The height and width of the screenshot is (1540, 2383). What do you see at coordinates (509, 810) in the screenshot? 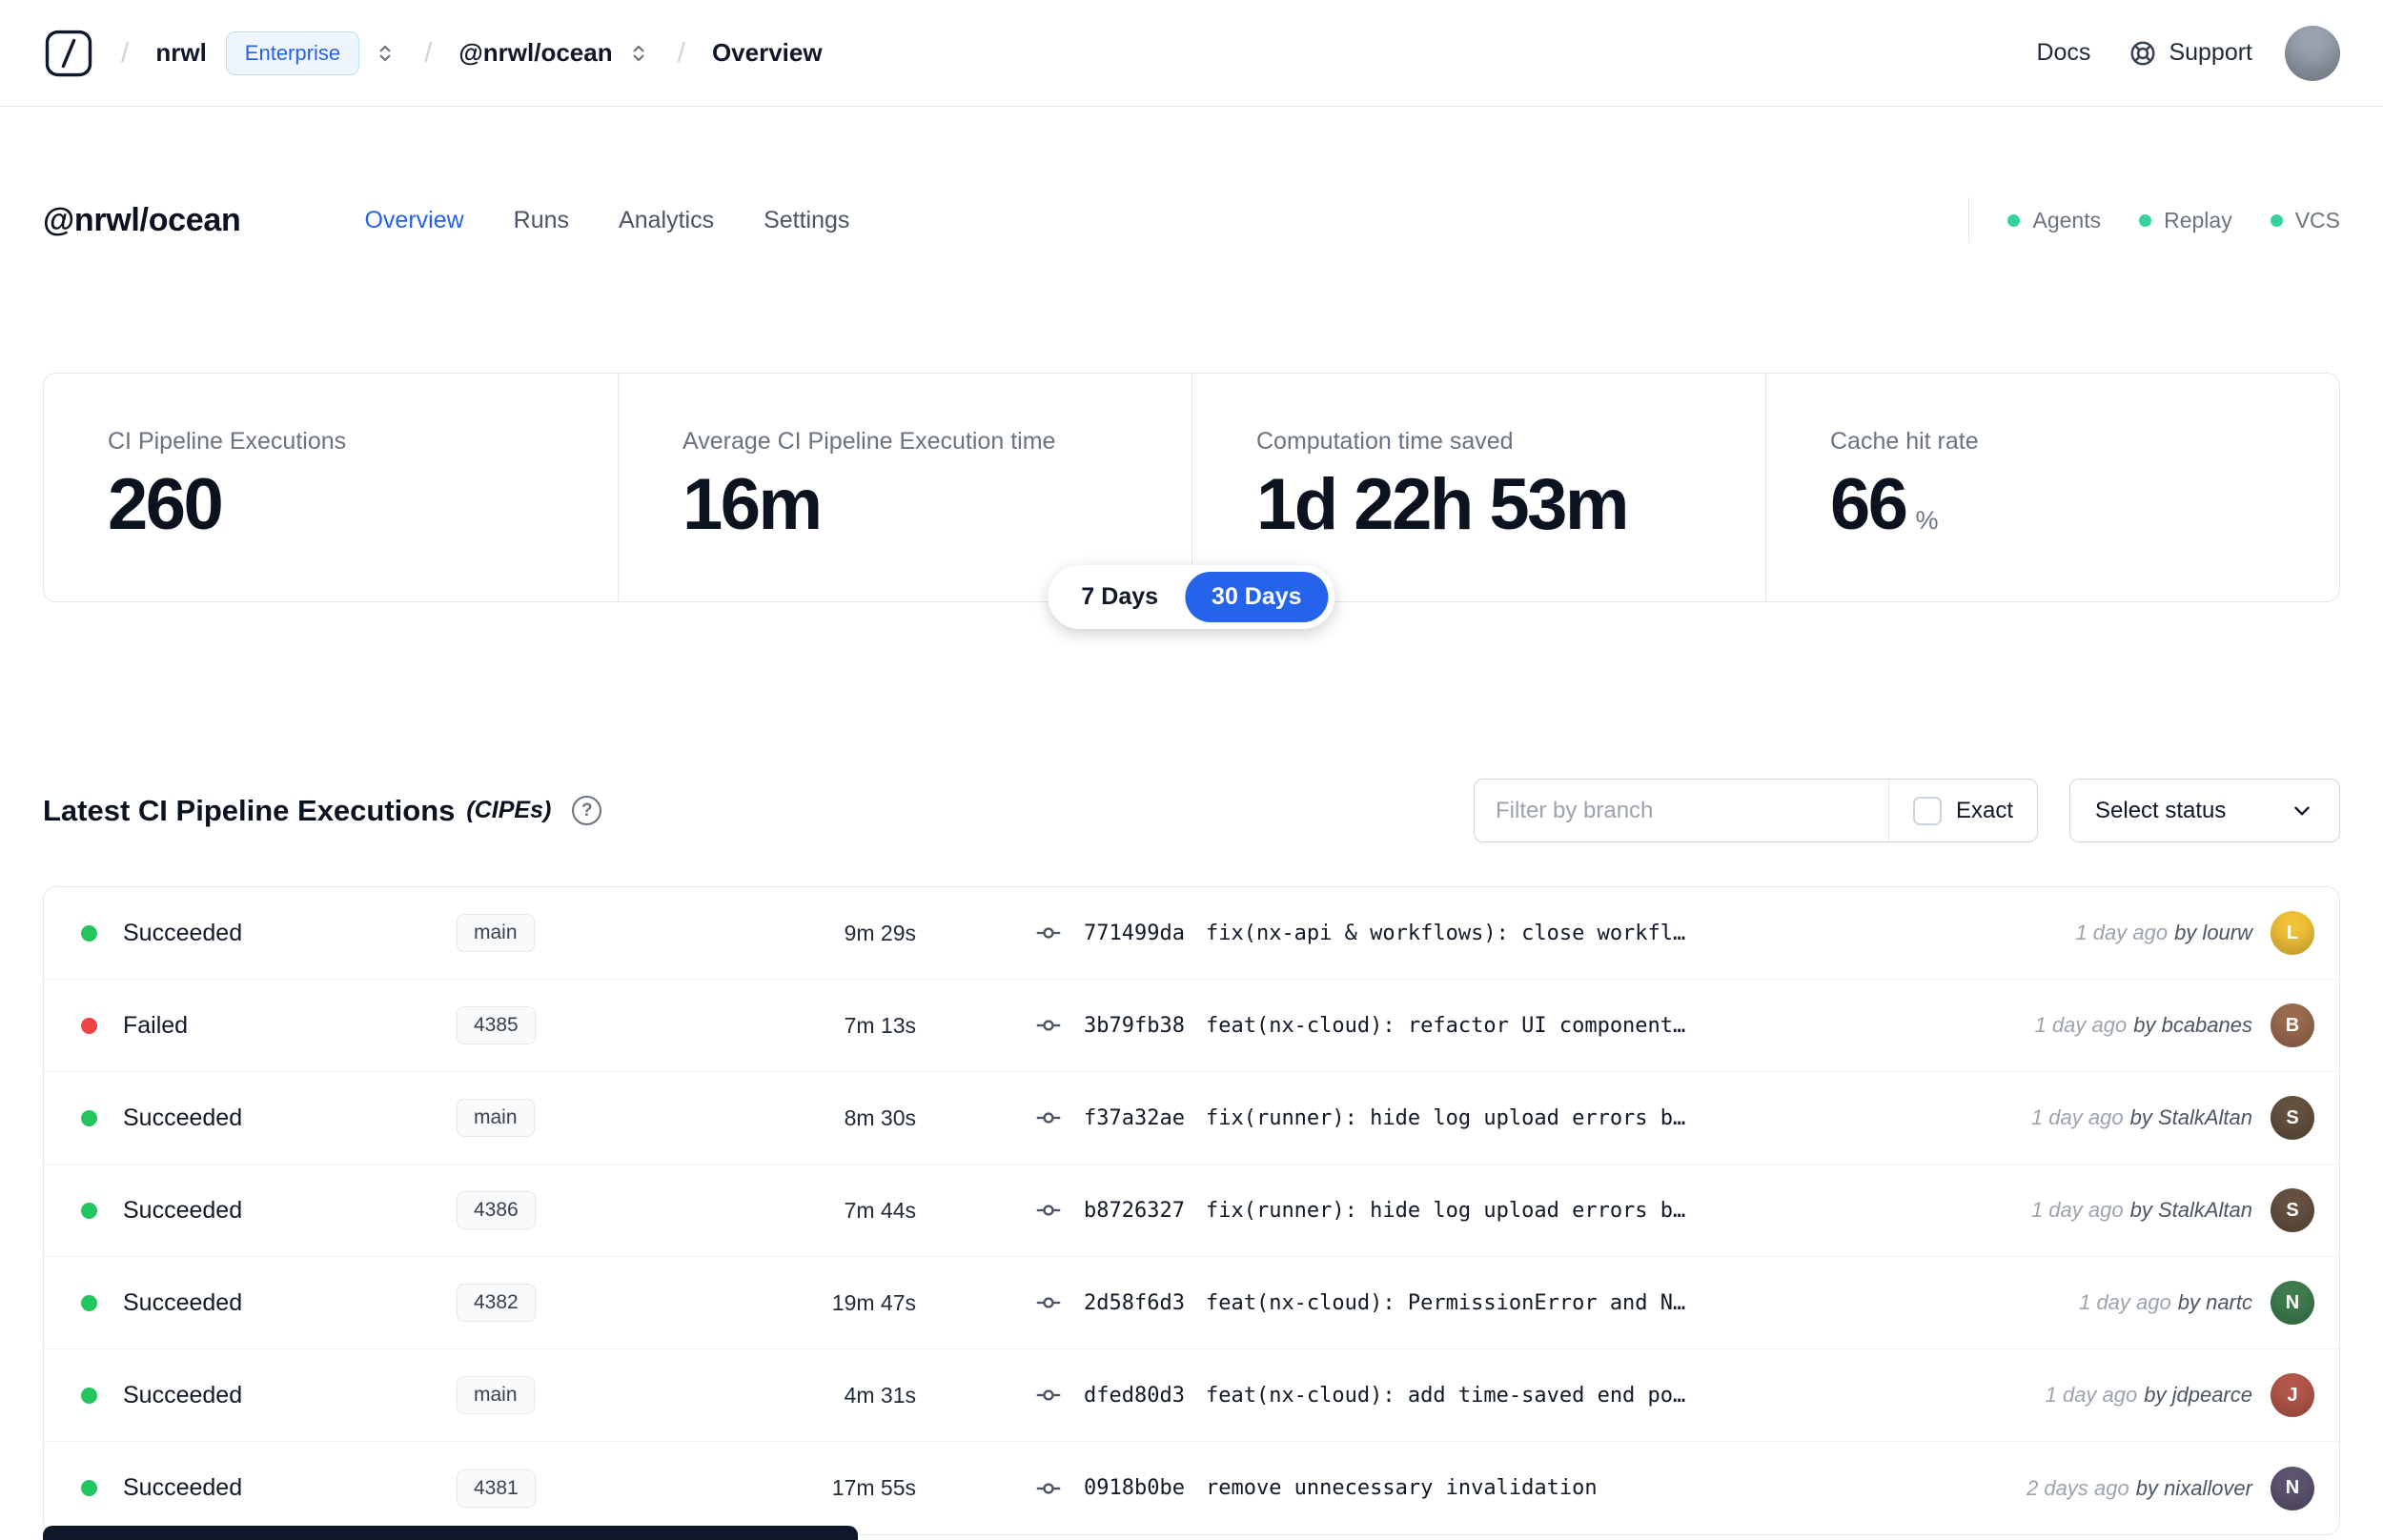
I see `cipes-subtitle: (CIPEs)` at bounding box center [509, 810].